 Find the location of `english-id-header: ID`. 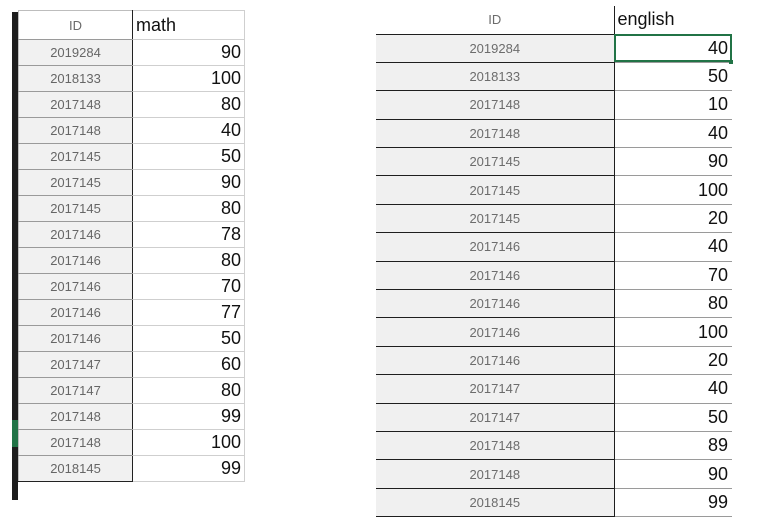

english-id-header: ID is located at coordinates (495, 20).